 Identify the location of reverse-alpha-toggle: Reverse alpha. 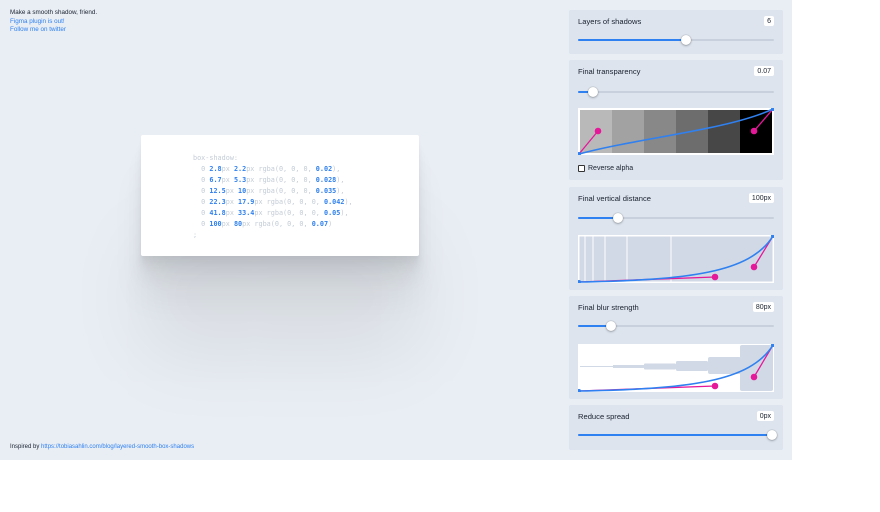
(605, 168).